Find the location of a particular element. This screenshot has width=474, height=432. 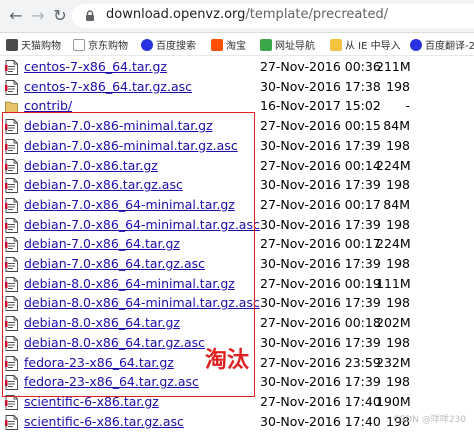

bookmark-baidu-search: 百度搜索 is located at coordinates (168, 44).